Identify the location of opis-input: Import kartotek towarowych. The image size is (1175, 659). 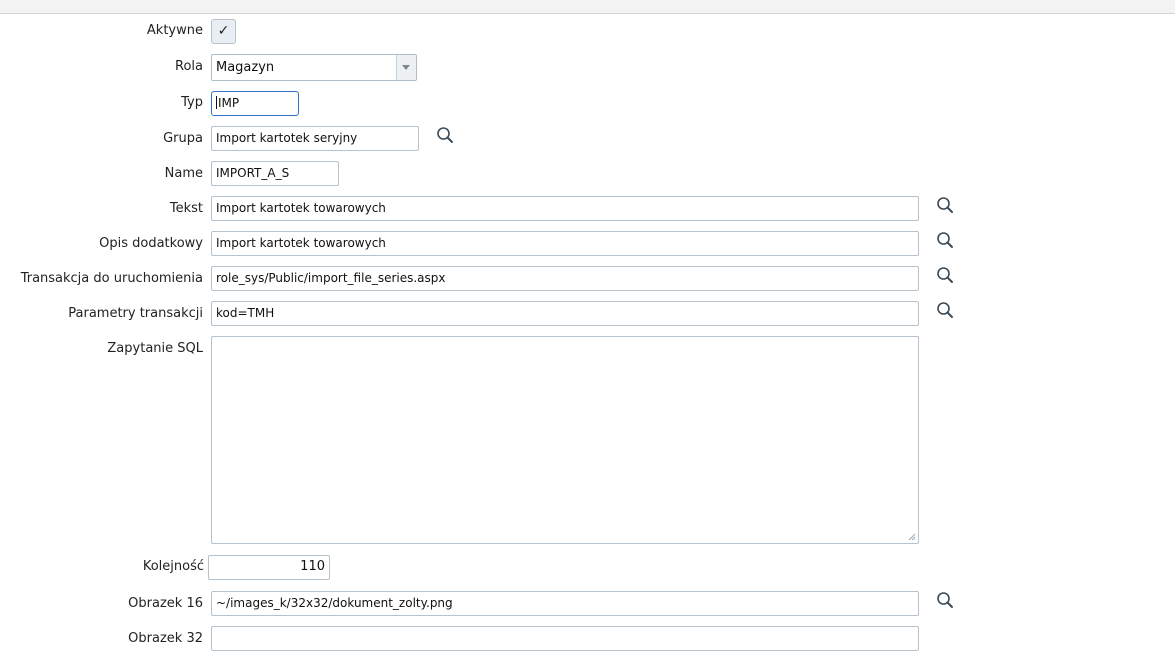
(565, 243).